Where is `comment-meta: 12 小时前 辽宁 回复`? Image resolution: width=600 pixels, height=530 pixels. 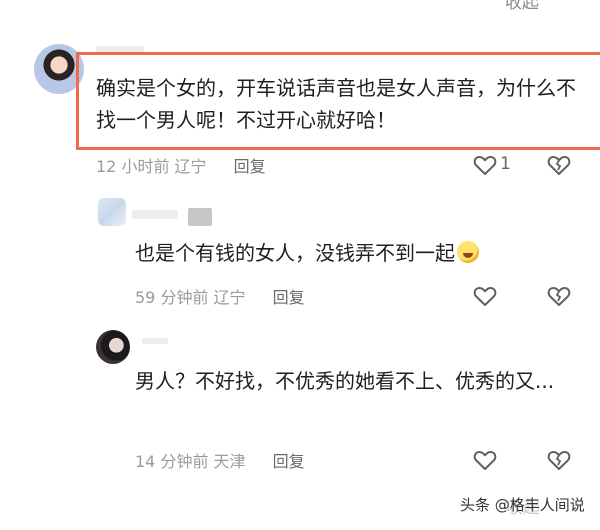
comment-meta: 12 小时前 辽宁 回复 is located at coordinates (181, 165).